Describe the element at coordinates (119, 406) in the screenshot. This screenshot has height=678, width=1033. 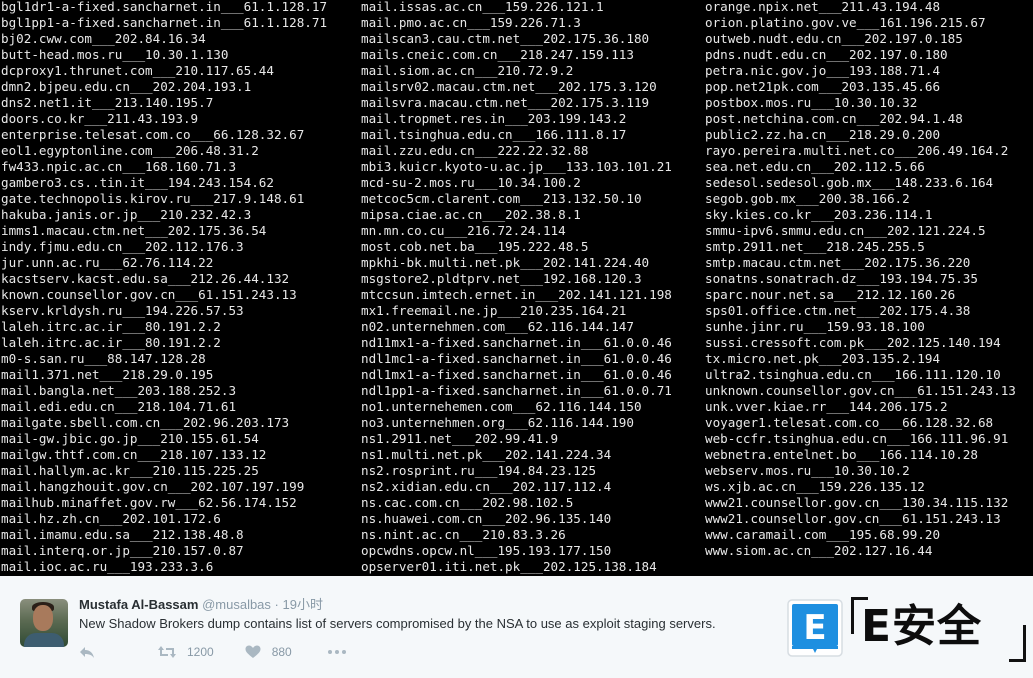
I see `server-entry: mail.edi.edu.cn___218.104.71.61` at that location.